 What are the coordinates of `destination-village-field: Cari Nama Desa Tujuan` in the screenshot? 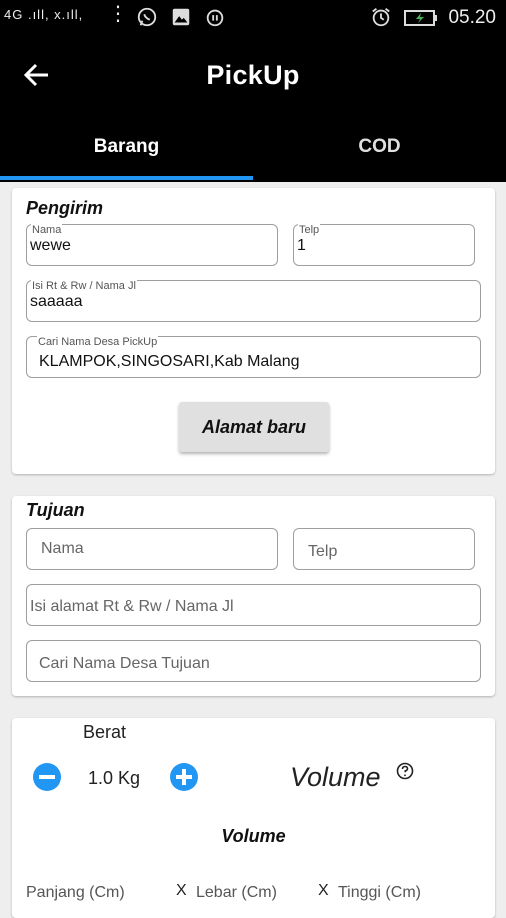 It's located at (253, 661).